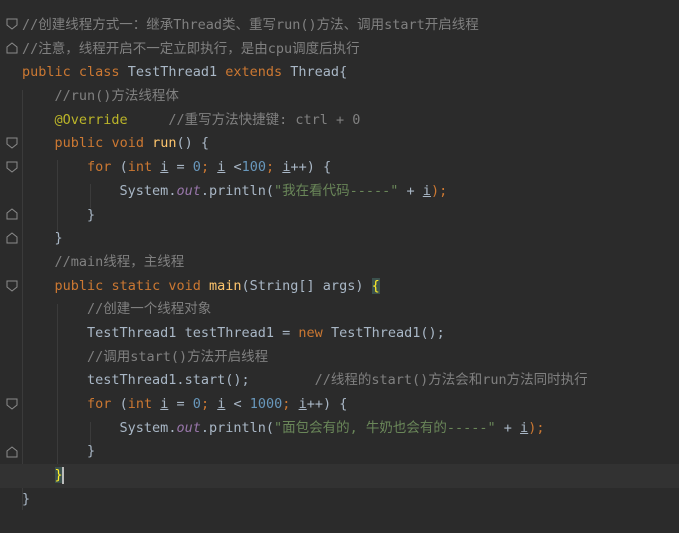  Describe the element at coordinates (266, 404) in the screenshot. I see `number: 1000` at that location.